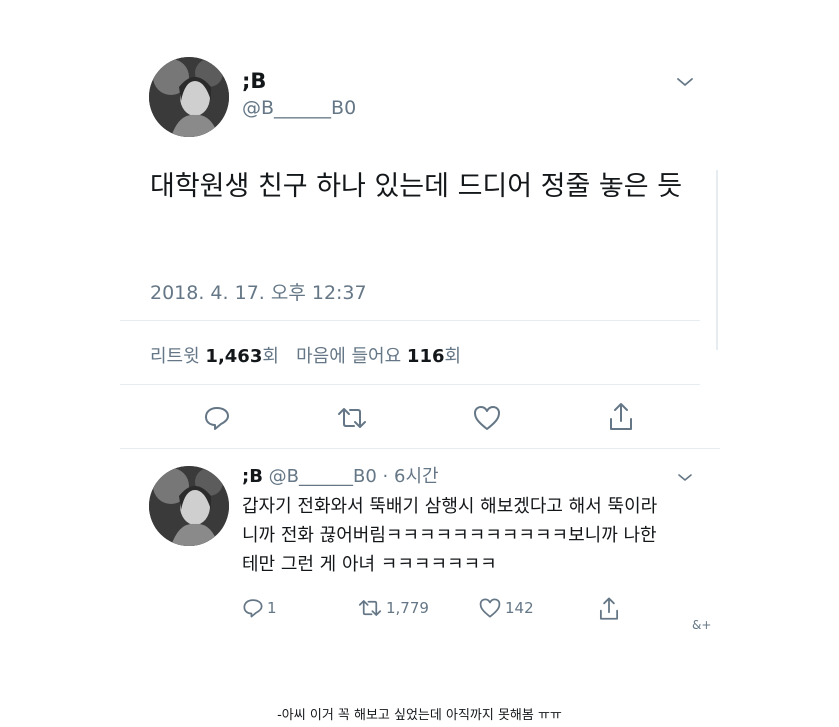 The height and width of the screenshot is (727, 839). Describe the element at coordinates (270, 356) in the screenshot. I see `retweets-suffix: 회` at that location.